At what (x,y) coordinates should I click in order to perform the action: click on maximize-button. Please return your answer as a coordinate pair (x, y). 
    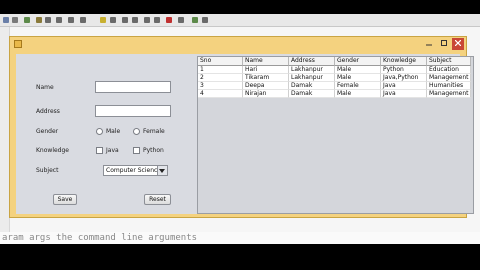
    Looking at the image, I should click on (444, 44).